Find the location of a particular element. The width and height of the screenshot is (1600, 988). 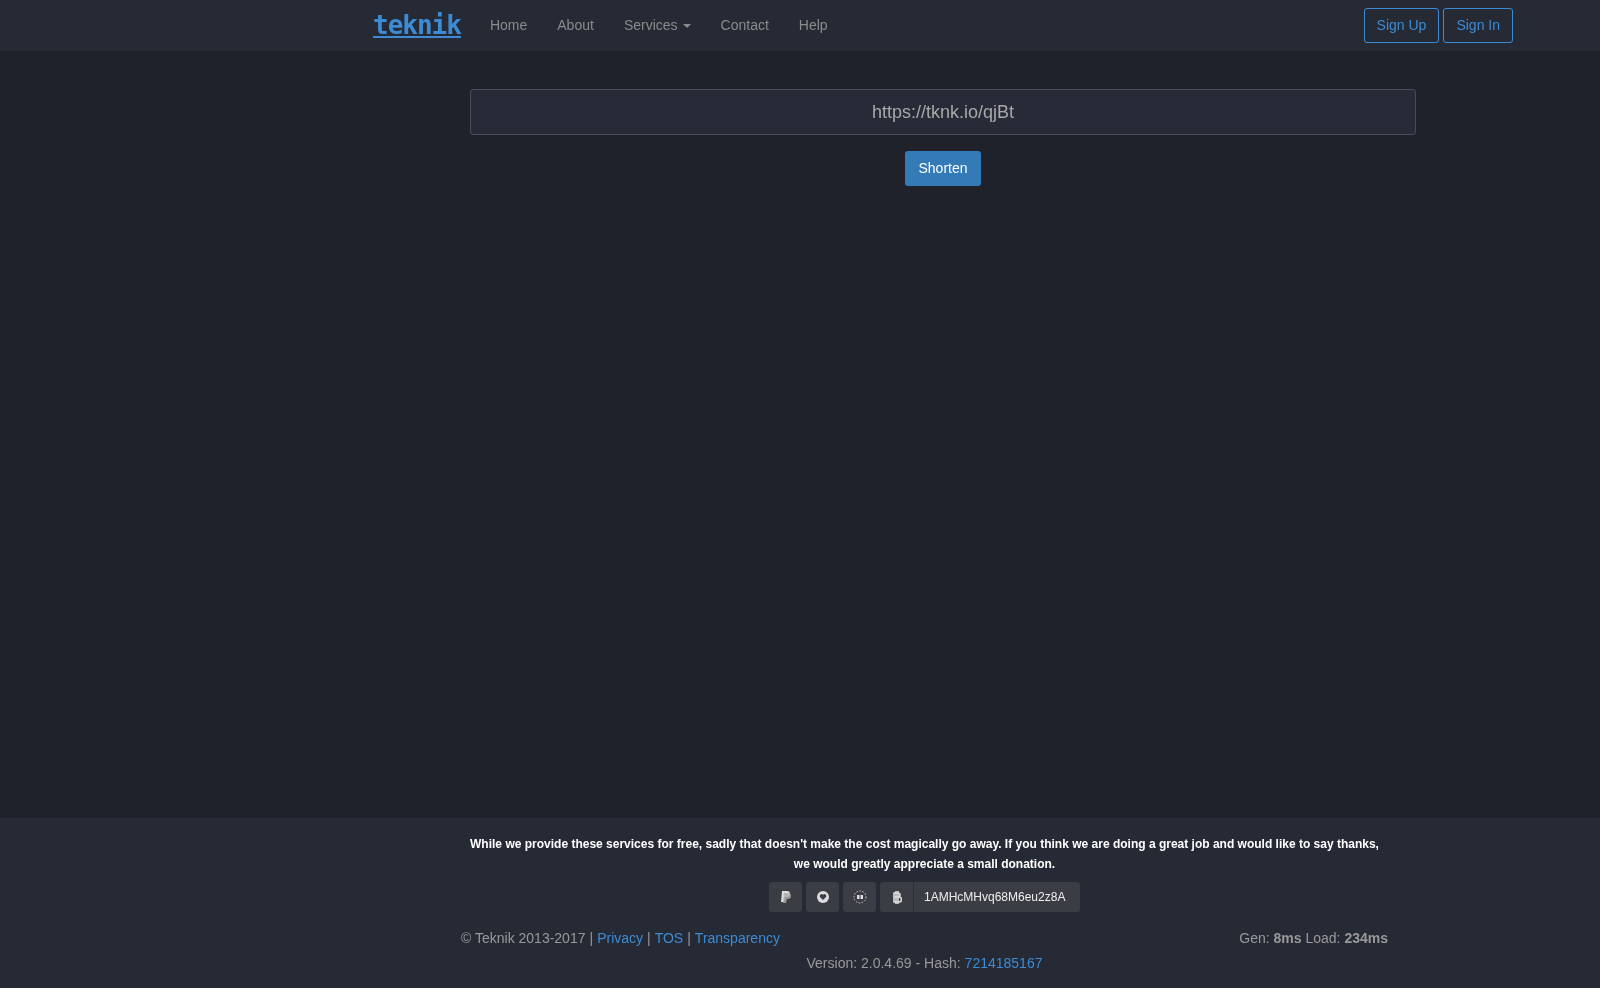

dotted-circle-icon is located at coordinates (859, 897).